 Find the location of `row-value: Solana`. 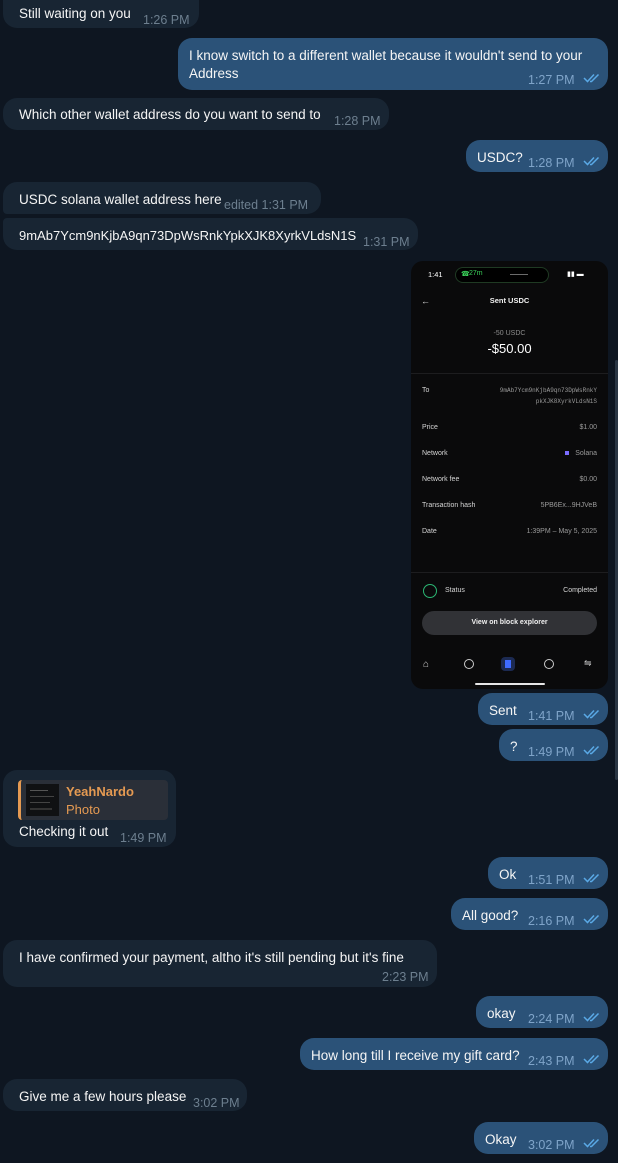

row-value: Solana is located at coordinates (586, 453).